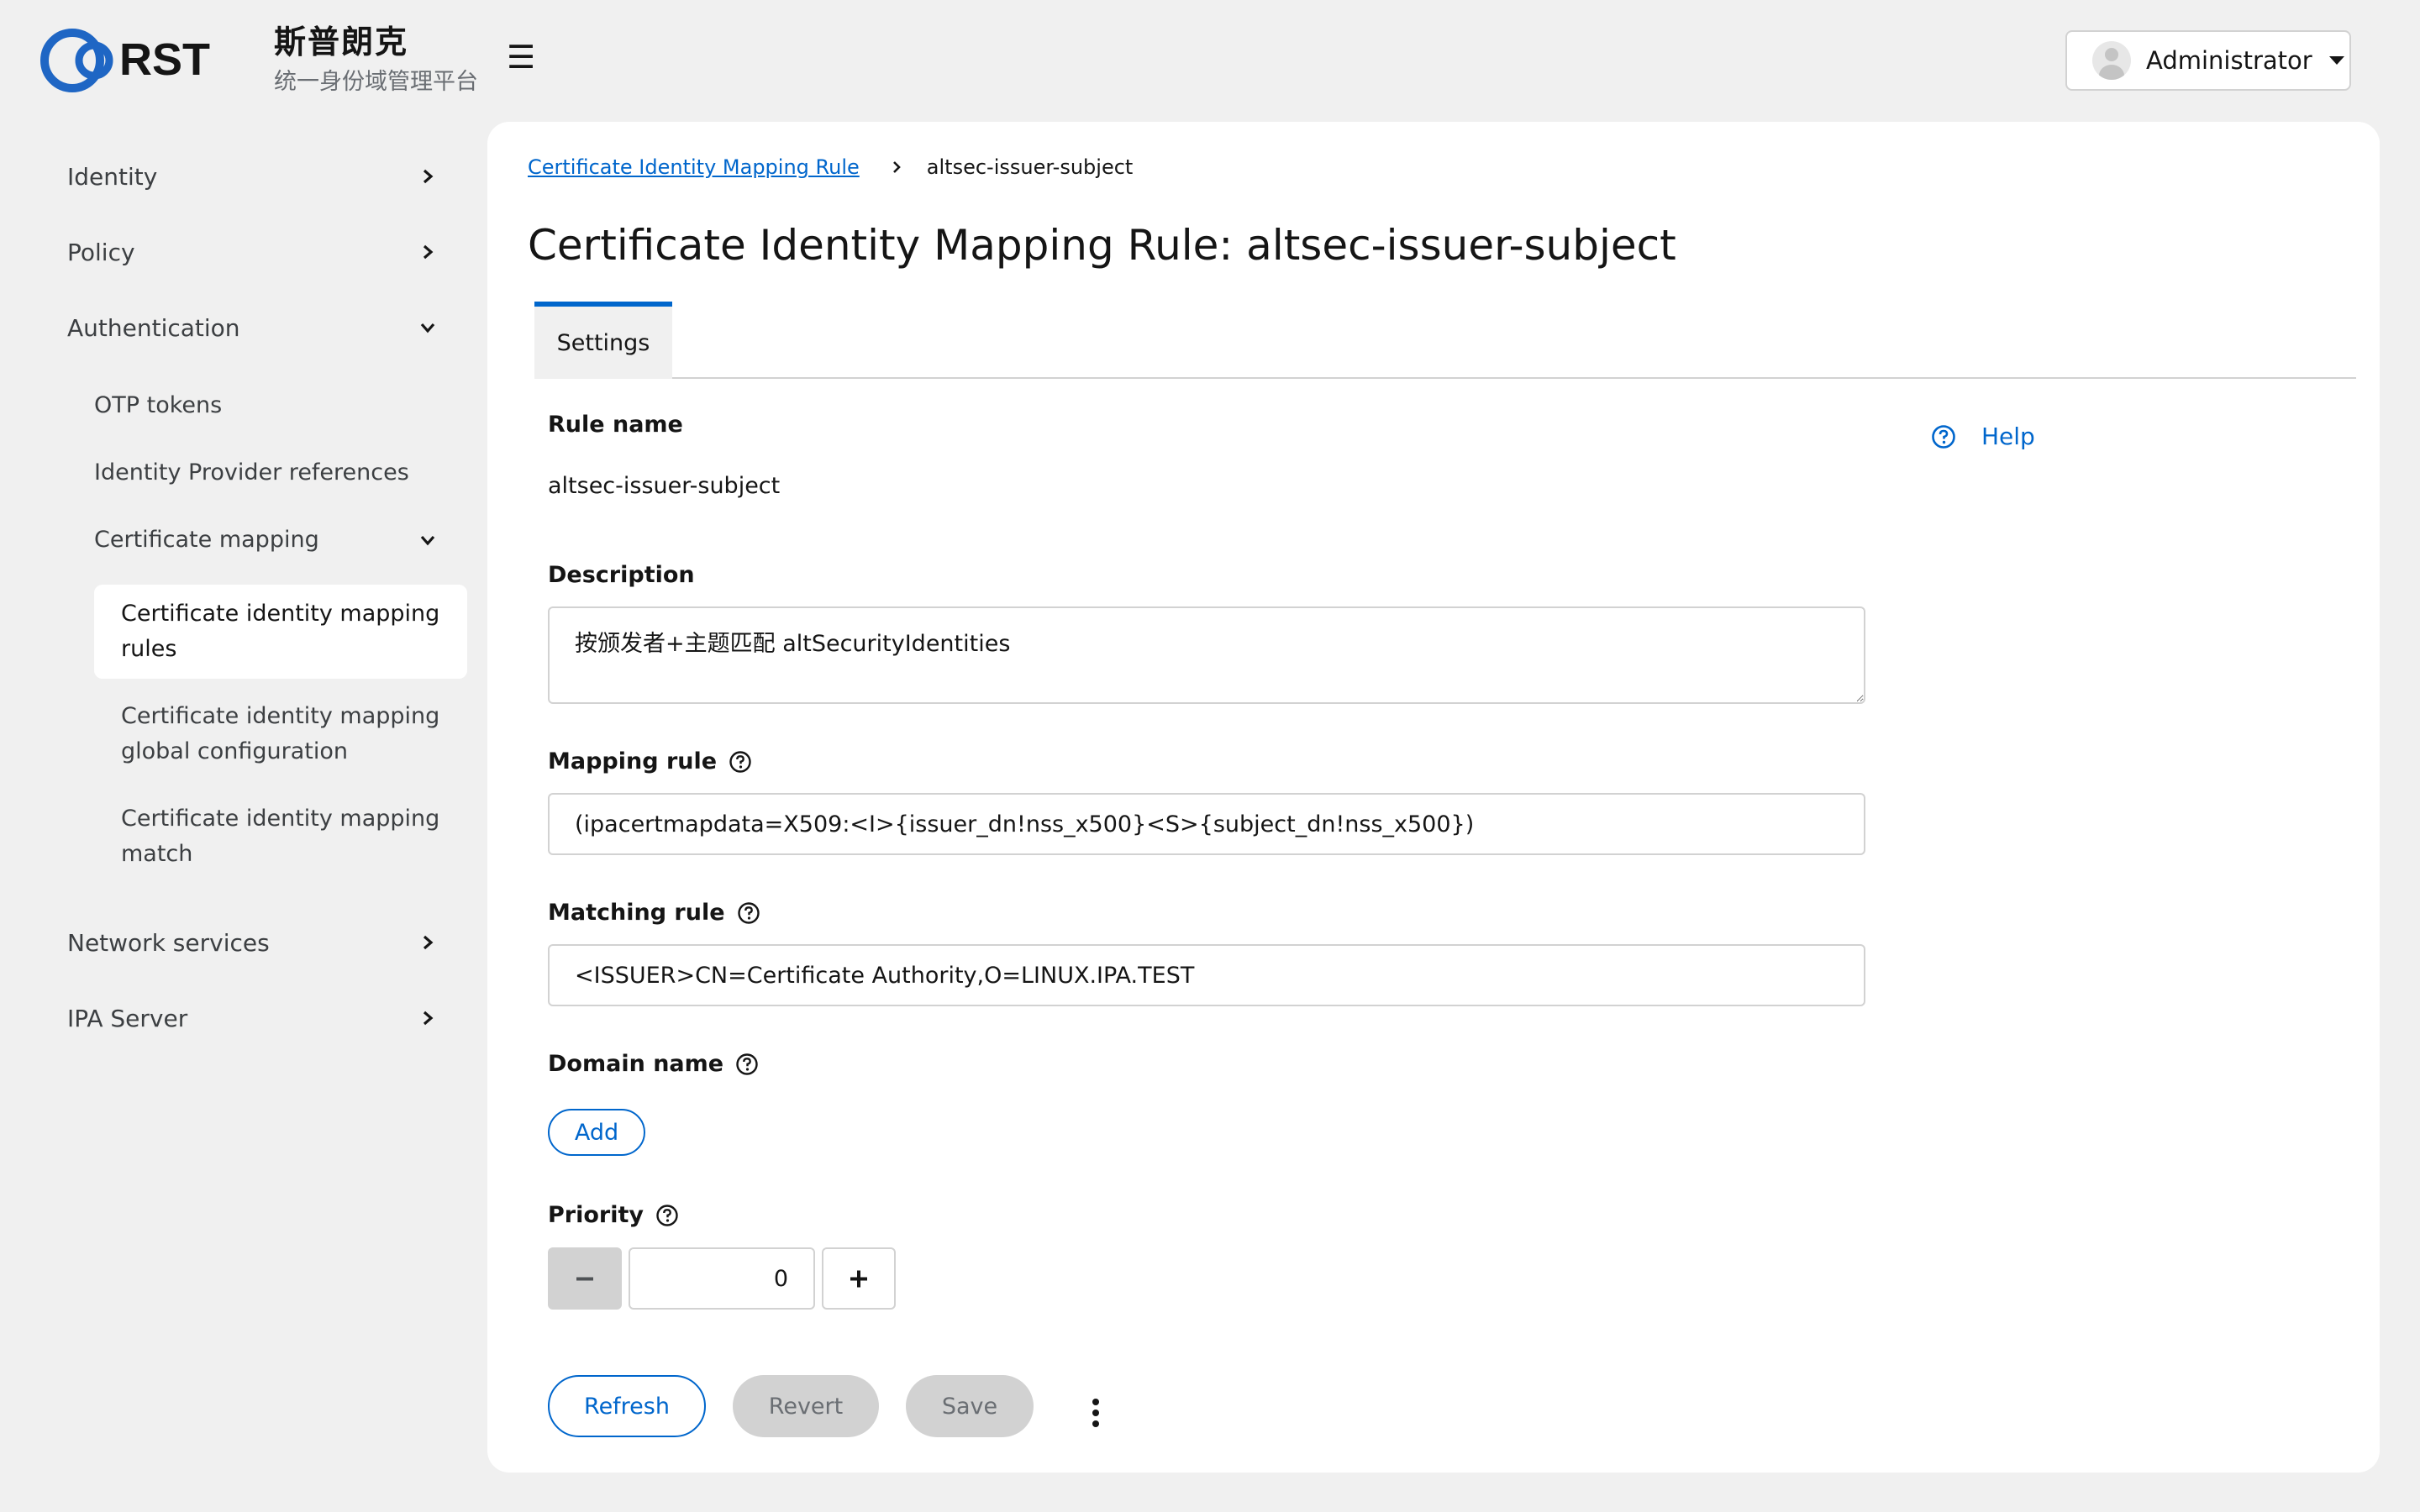  I want to click on priority-label-text: Priority, so click(596, 1215).